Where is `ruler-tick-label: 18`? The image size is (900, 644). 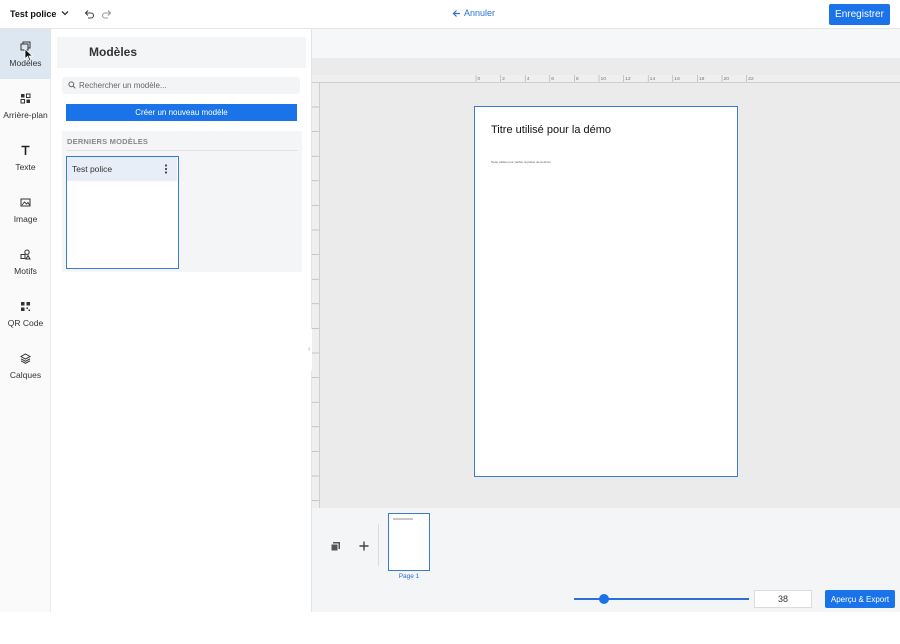
ruler-tick-label: 18 is located at coordinates (702, 79).